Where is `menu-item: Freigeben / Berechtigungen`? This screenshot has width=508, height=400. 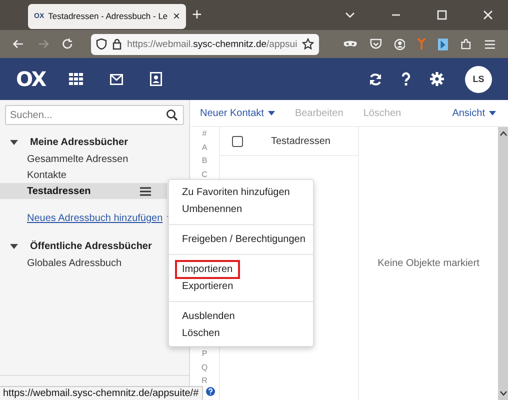
menu-item: Freigeben / Berechtigungen is located at coordinates (243, 239).